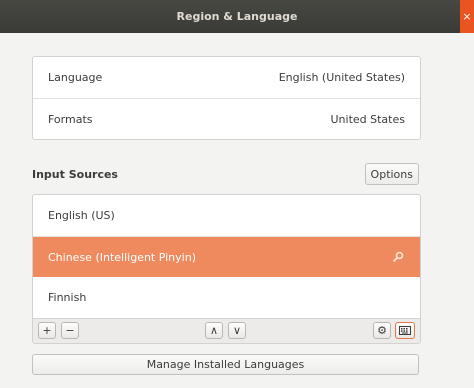 The image size is (474, 388). What do you see at coordinates (226, 256) in the screenshot?
I see `input-source-item-selected: Chinese (Intelligent Pinyin)` at bounding box center [226, 256].